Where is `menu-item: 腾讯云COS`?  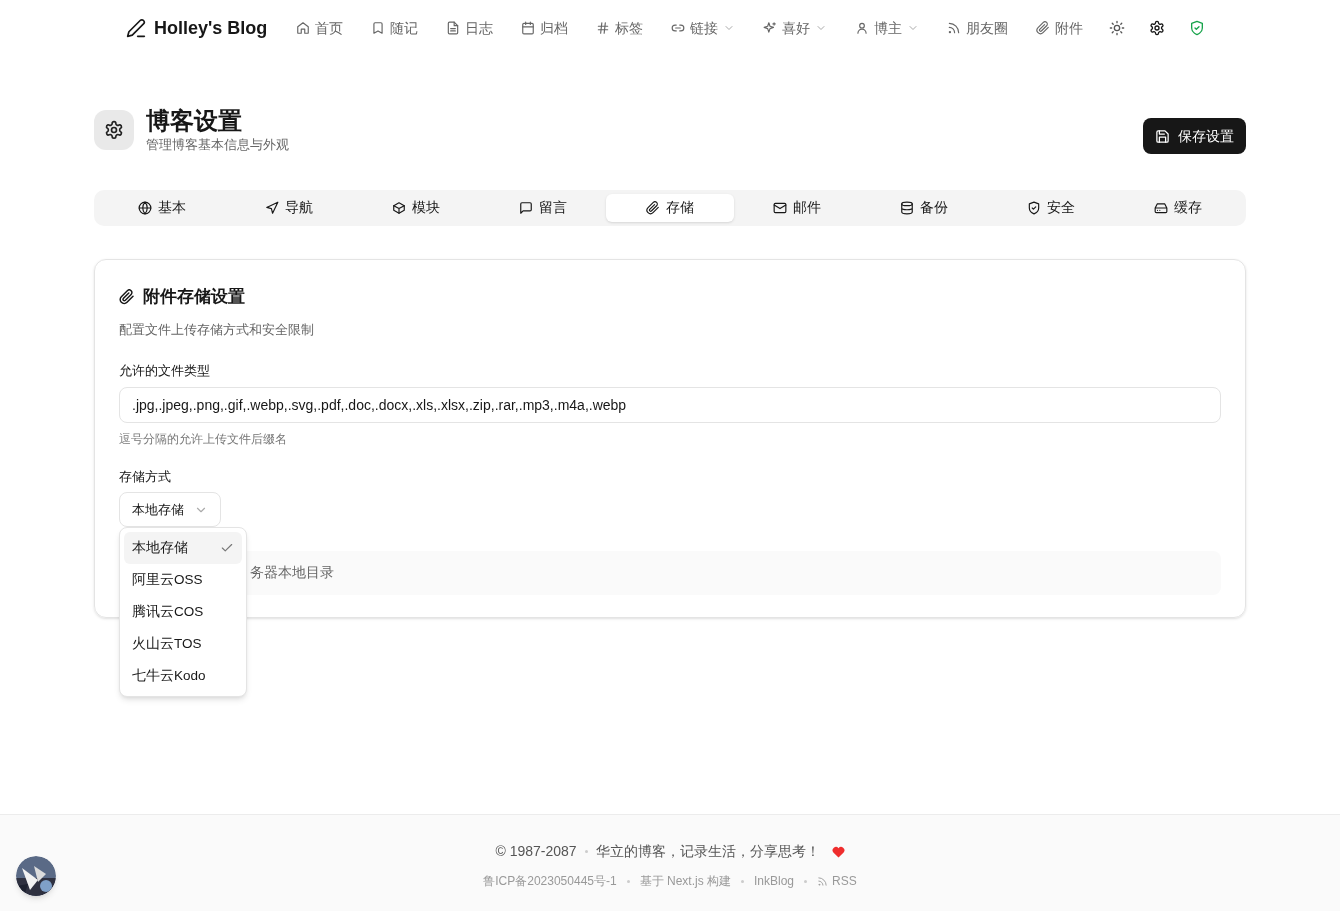
menu-item: 腾讯云COS is located at coordinates (183, 612).